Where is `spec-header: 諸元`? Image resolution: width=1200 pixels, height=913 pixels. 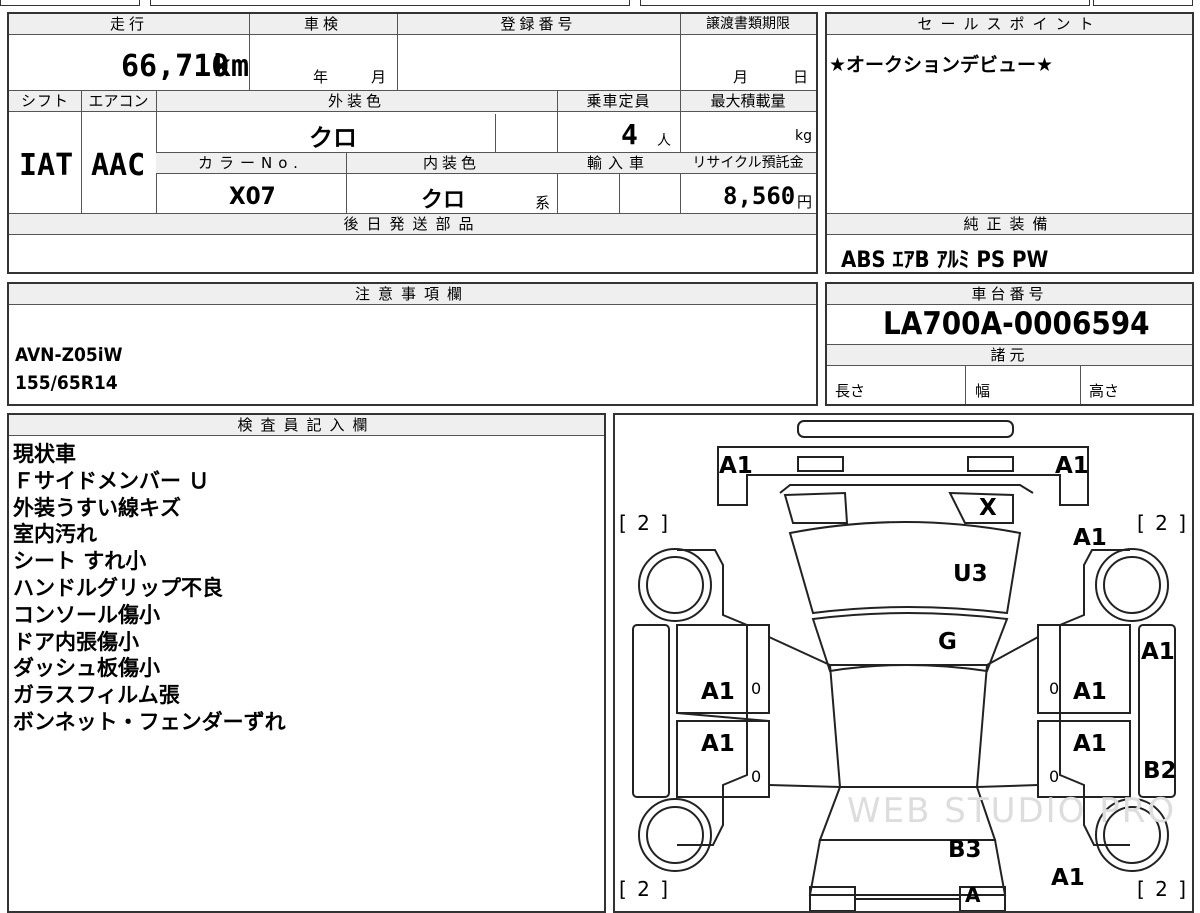
spec-header: 諸元 is located at coordinates (1009, 355).